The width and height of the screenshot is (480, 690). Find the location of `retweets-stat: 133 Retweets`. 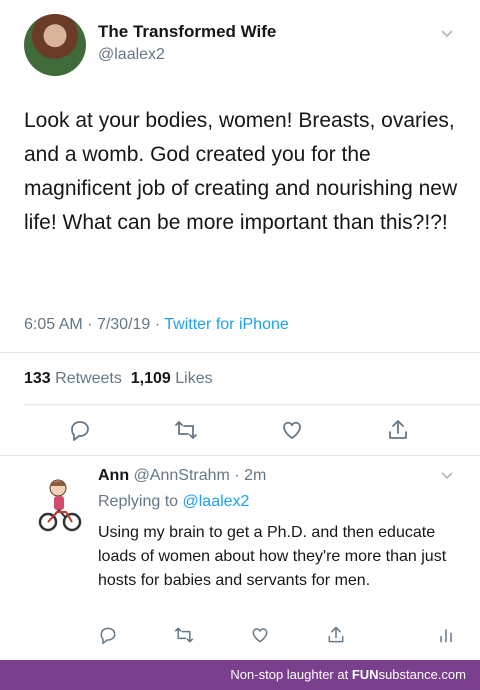

retweets-stat: 133 Retweets is located at coordinates (73, 378).